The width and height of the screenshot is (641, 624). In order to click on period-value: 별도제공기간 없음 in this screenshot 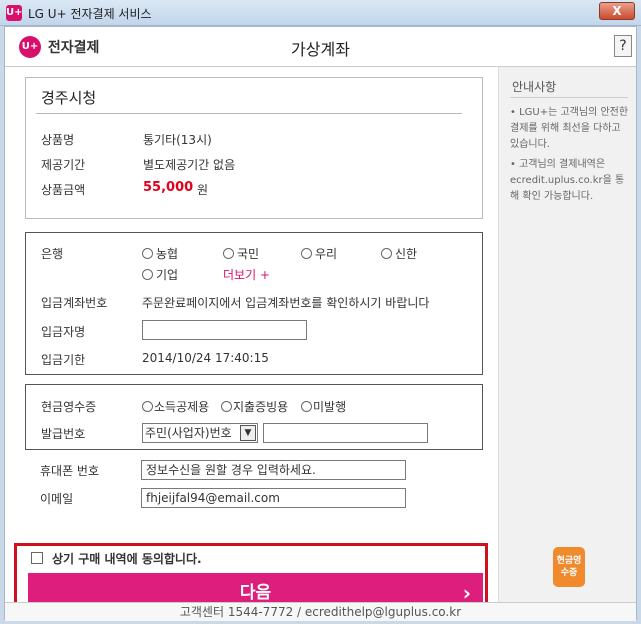, I will do `click(189, 165)`.